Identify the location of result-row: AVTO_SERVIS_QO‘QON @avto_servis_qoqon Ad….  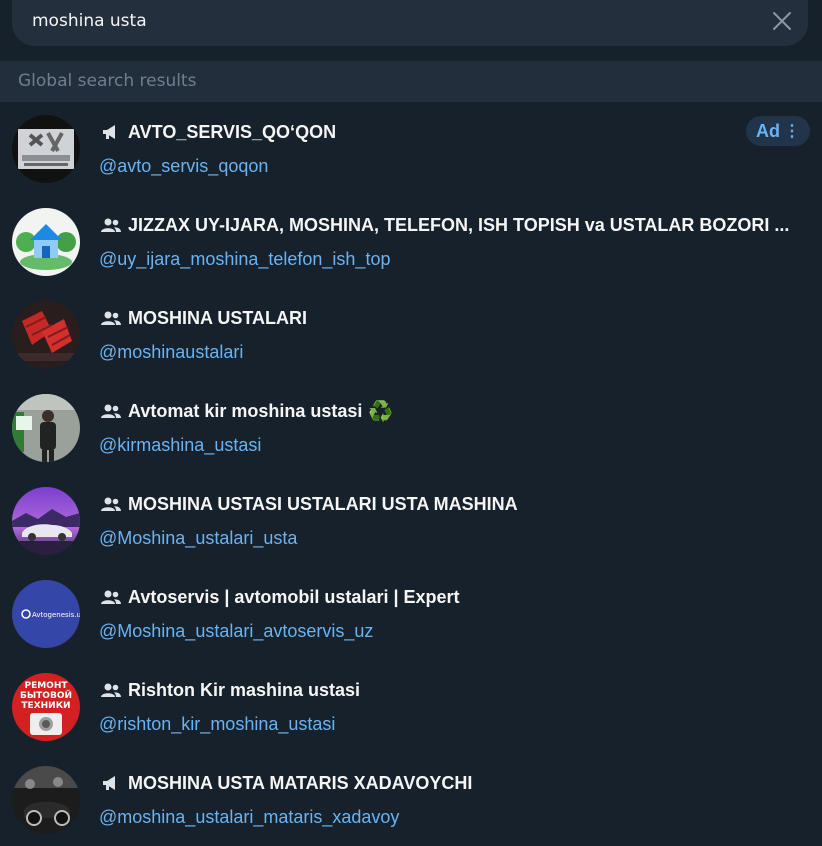
(411, 148).